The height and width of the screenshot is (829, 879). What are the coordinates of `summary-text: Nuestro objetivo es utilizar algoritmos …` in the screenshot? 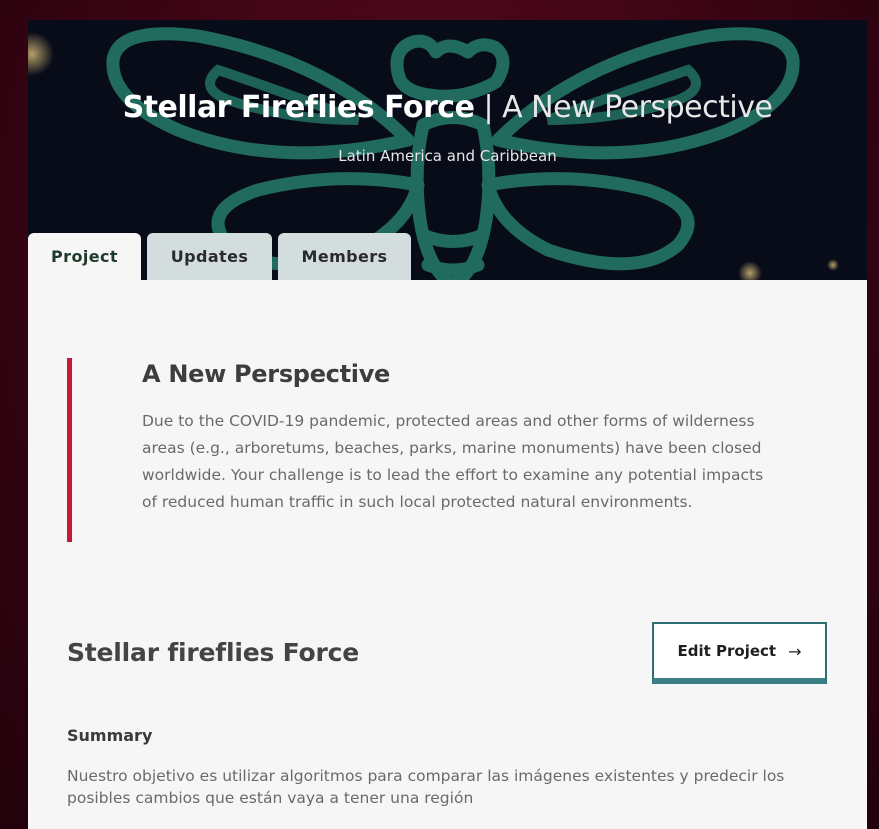 It's located at (426, 787).